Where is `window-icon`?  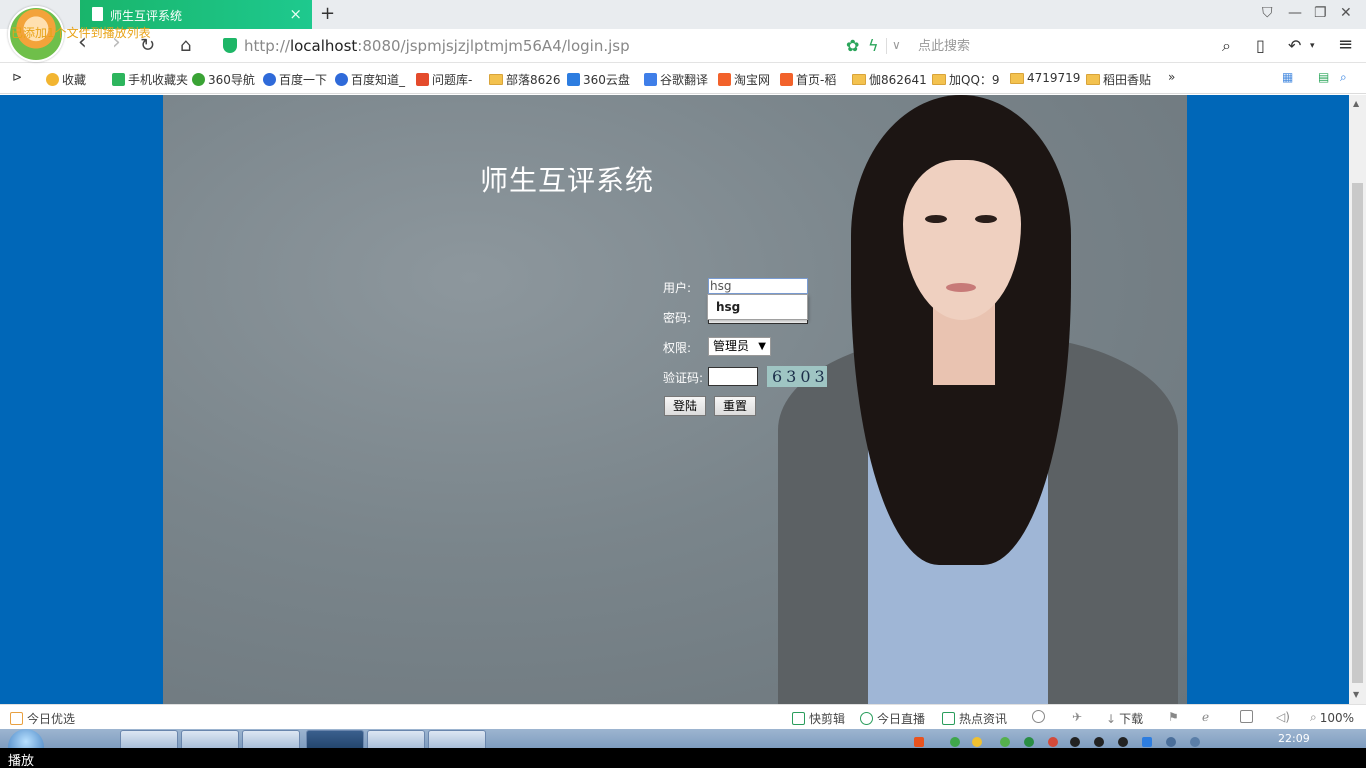 window-icon is located at coordinates (1248, 716).